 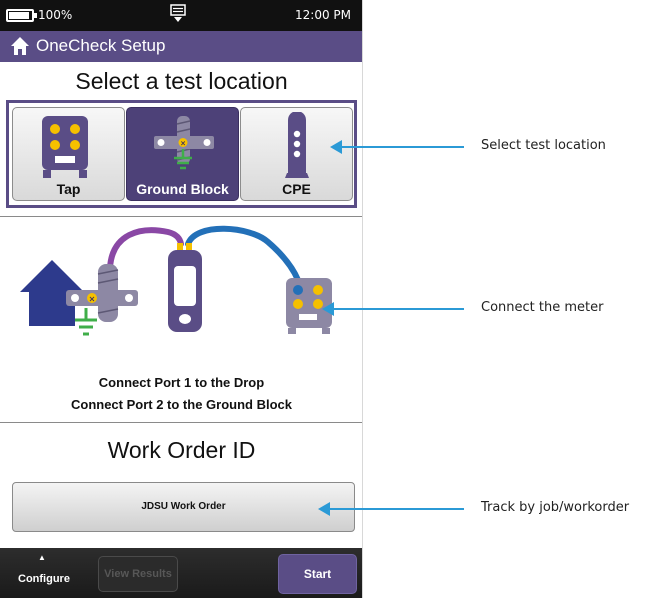 What do you see at coordinates (181, 46) in the screenshot?
I see `title-bar: OneCheck Setup` at bounding box center [181, 46].